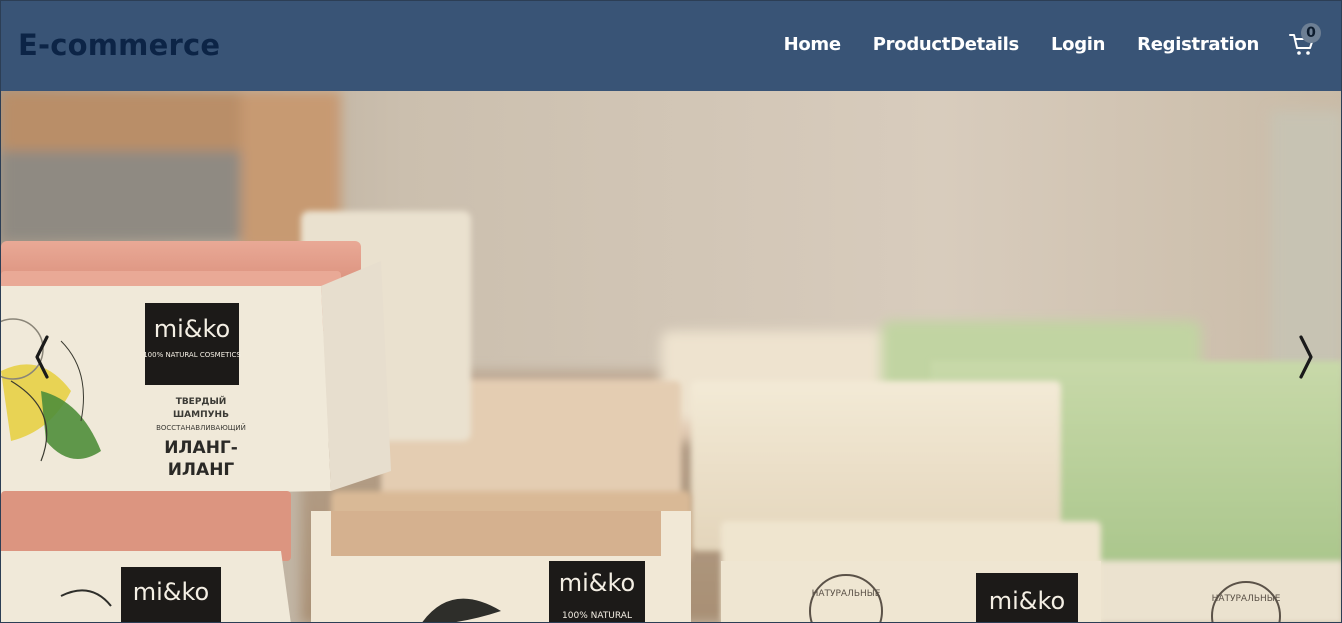 The width and height of the screenshot is (1342, 623). I want to click on label-tagline-3: 100% NATURAL, so click(597, 616).